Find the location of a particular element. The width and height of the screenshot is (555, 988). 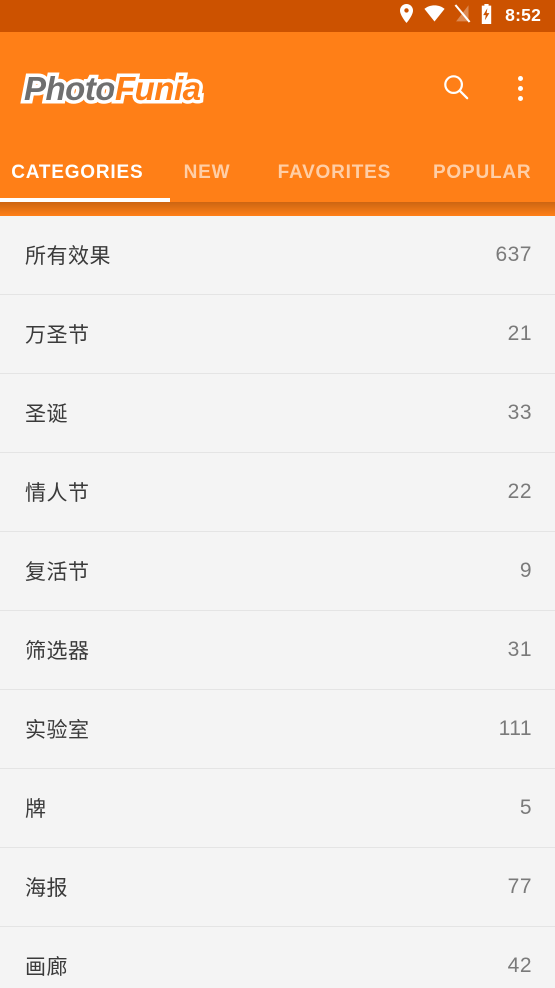

location-pin-icon is located at coordinates (406, 16).